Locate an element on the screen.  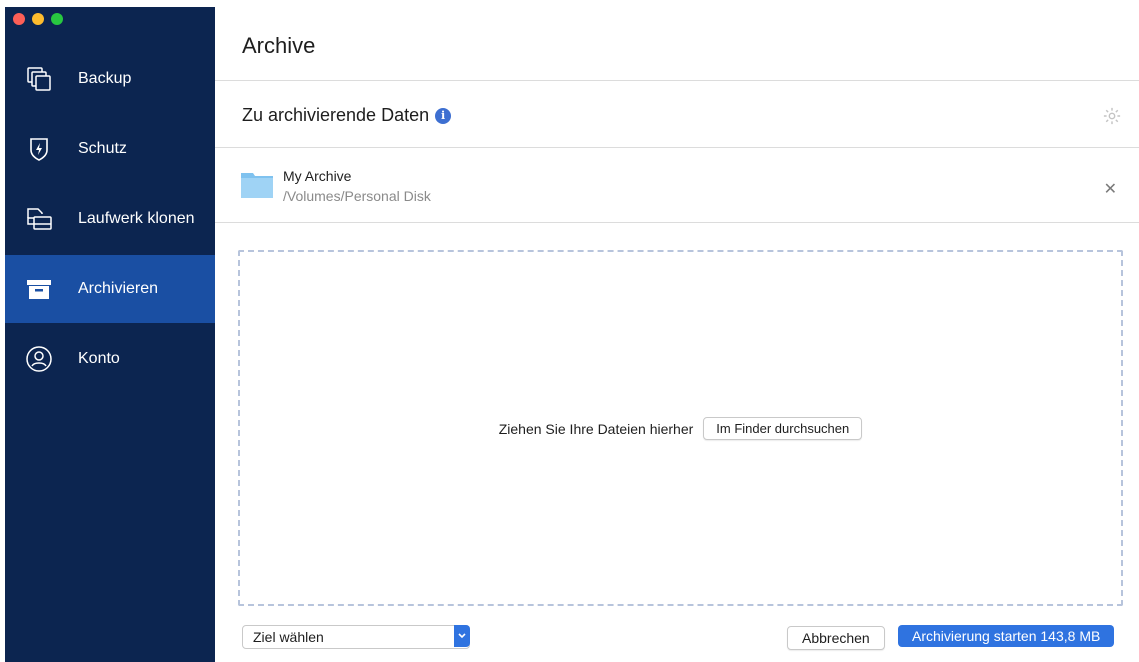
sidebar-item-backup: Backup is located at coordinates (110, 79).